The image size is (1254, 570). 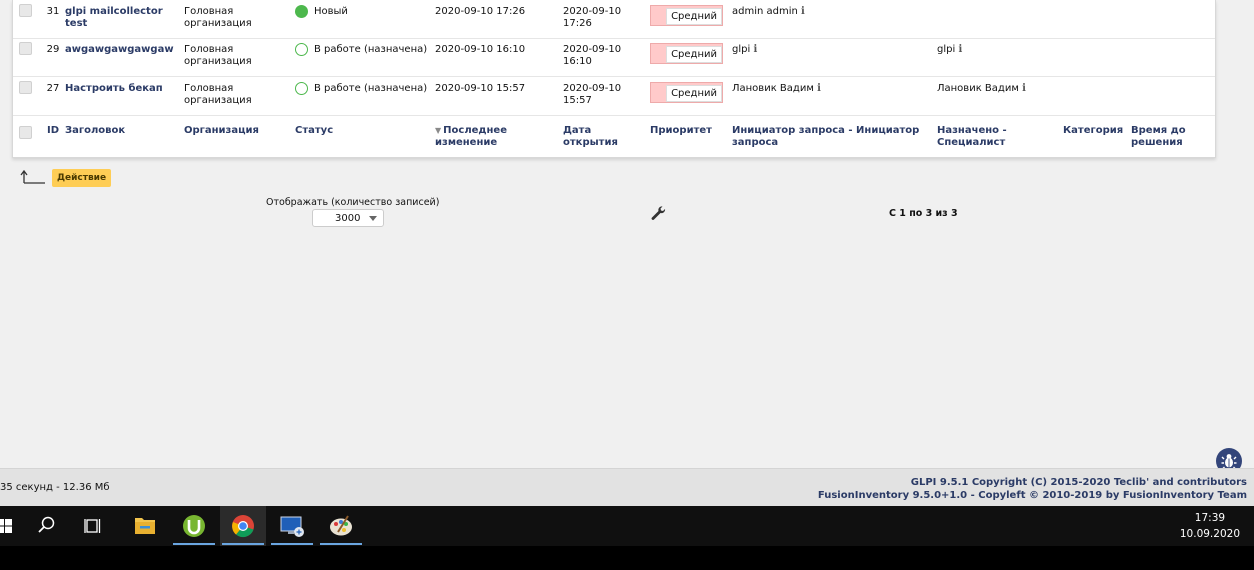 I want to click on chrome-icon, so click(x=243, y=526).